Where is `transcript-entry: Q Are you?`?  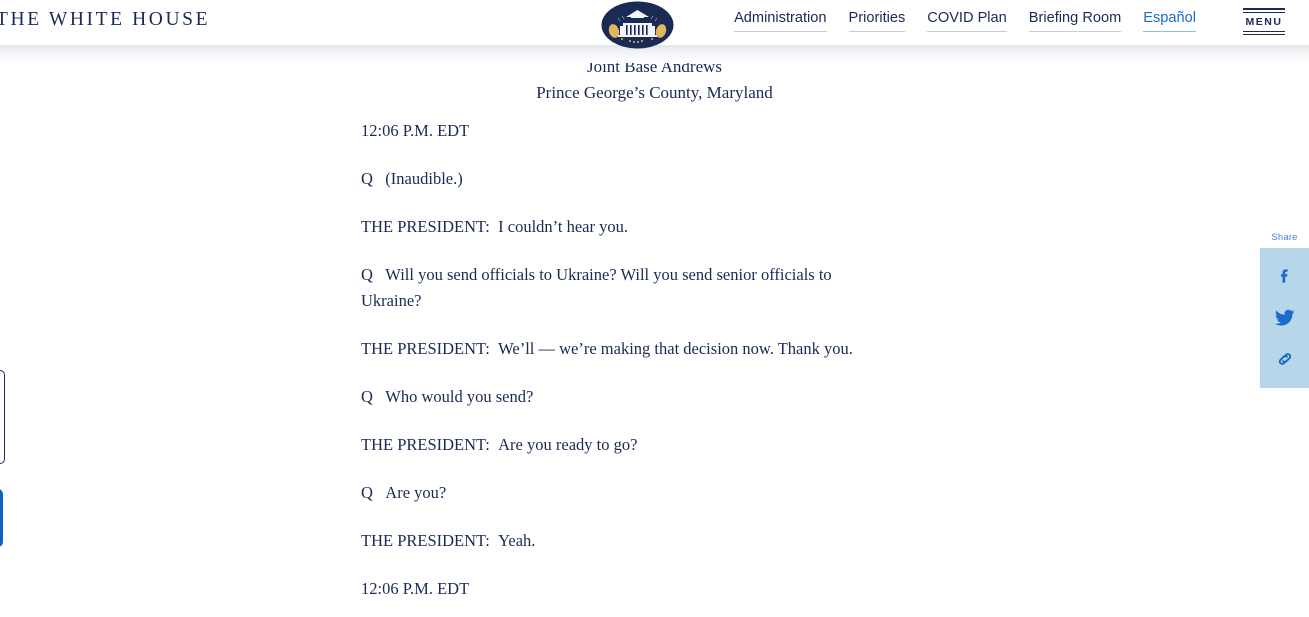 transcript-entry: Q Are you? is located at coordinates (613, 493).